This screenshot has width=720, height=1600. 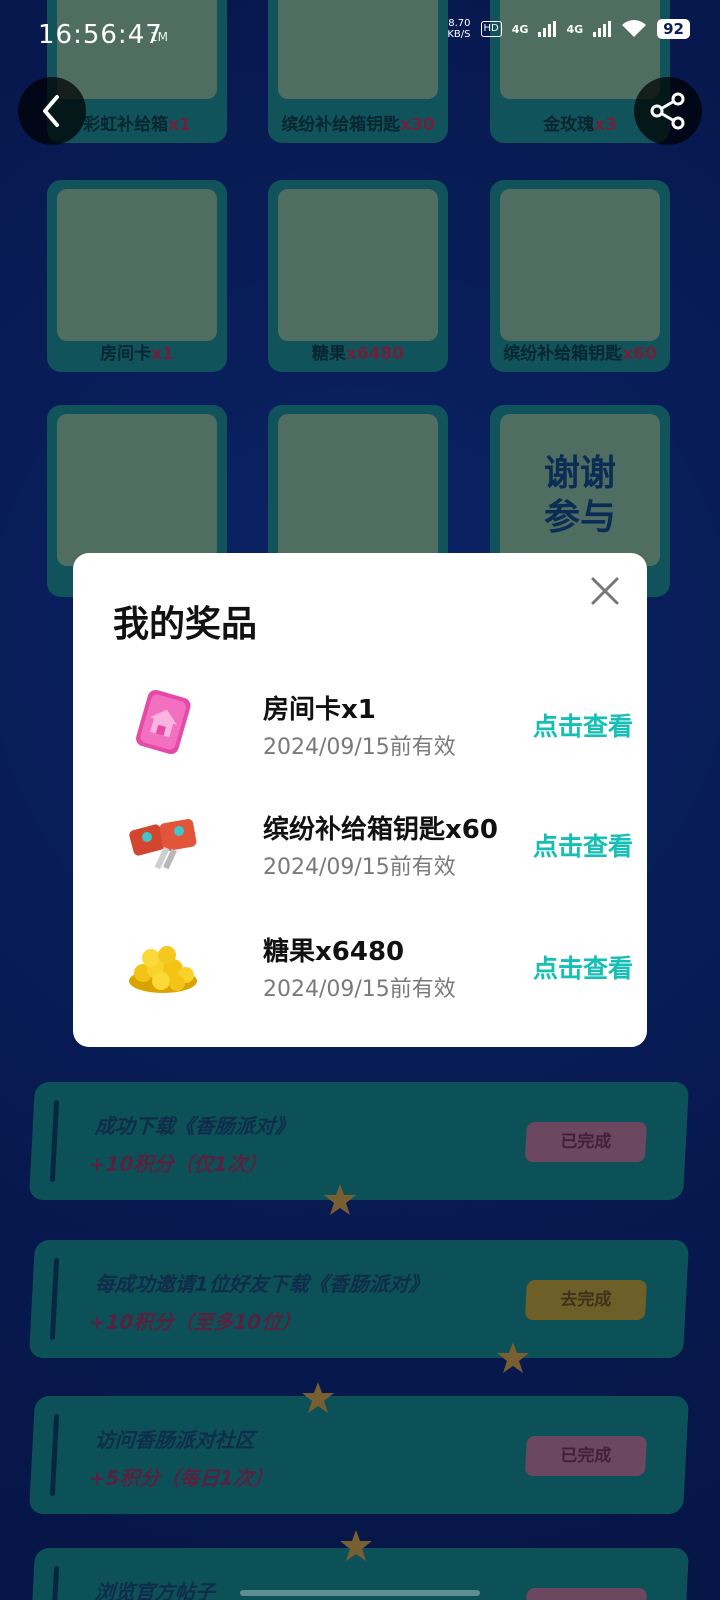 I want to click on notification-icon: 1M, so click(x=159, y=37).